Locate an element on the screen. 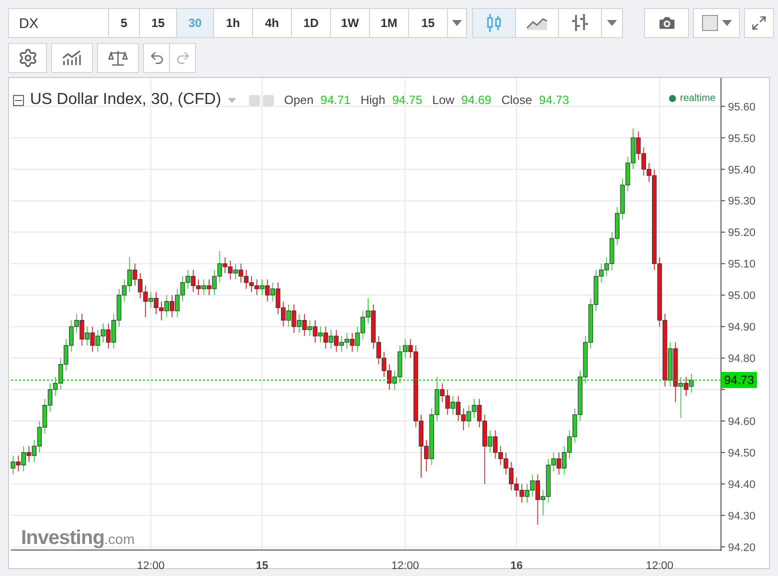  candlestick-icon is located at coordinates (494, 23).